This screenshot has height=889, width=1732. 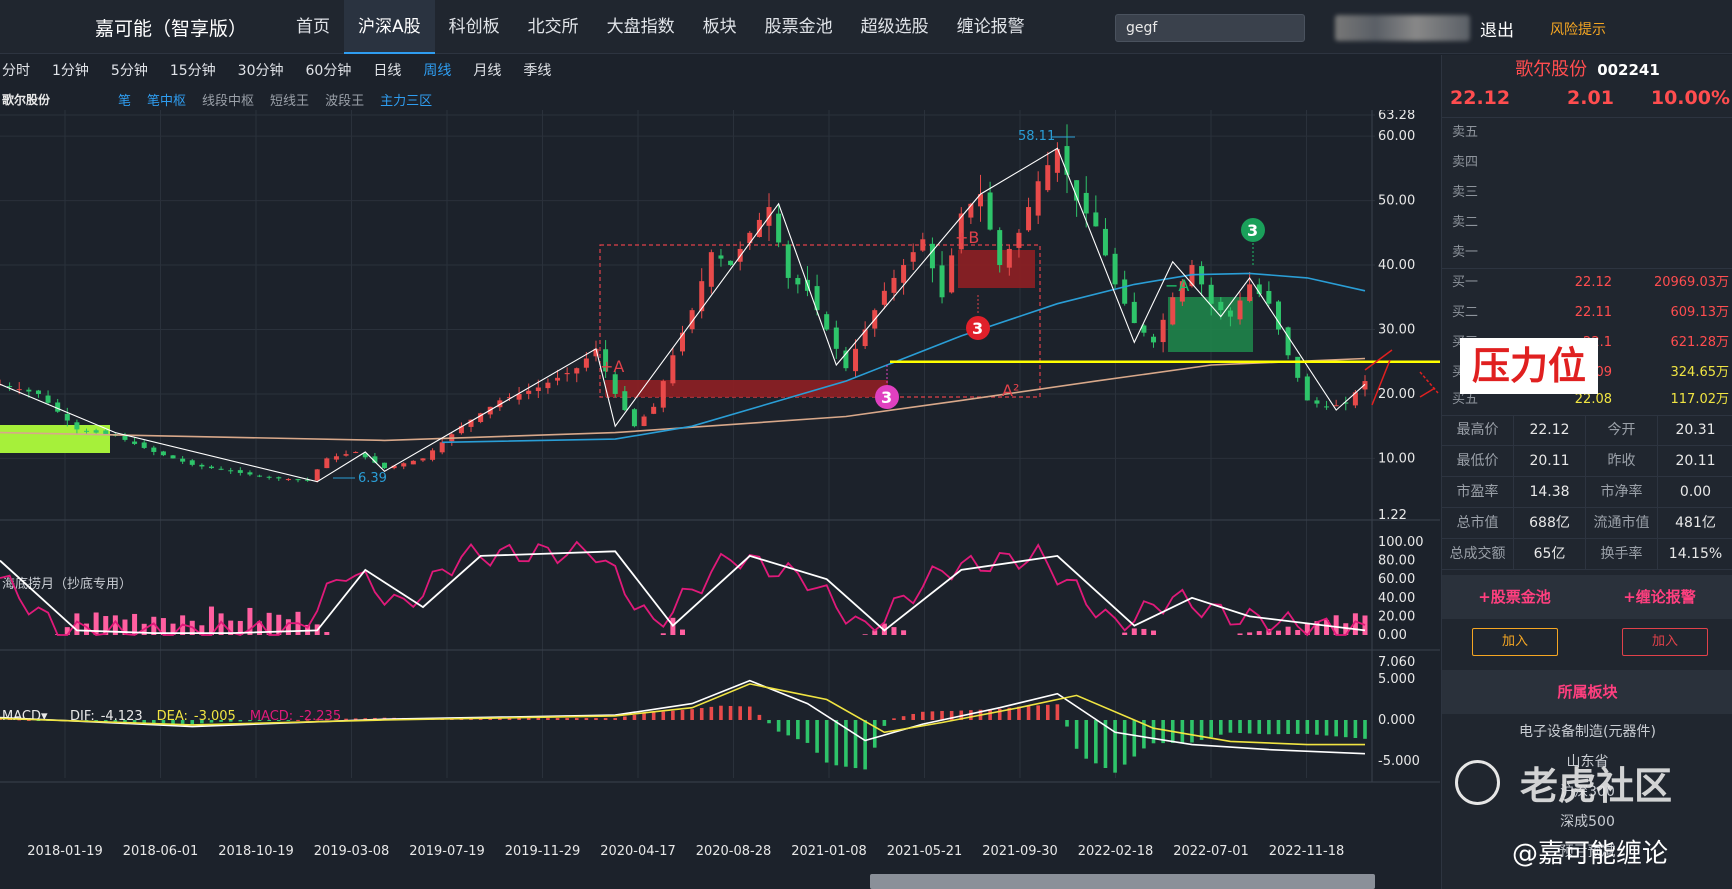 What do you see at coordinates (25, 716) in the screenshot?
I see `macd-dropdown: MACD▾` at bounding box center [25, 716].